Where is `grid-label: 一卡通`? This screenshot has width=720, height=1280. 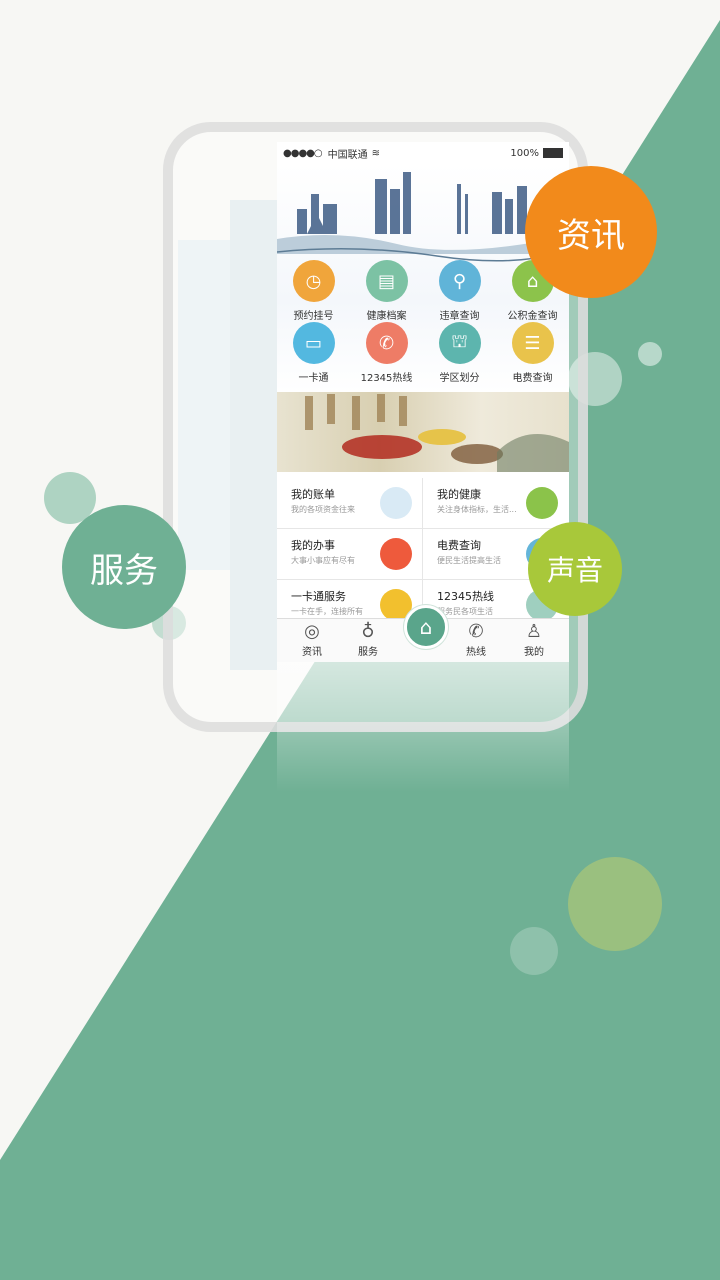
grid-label: 一卡通 is located at coordinates (313, 378).